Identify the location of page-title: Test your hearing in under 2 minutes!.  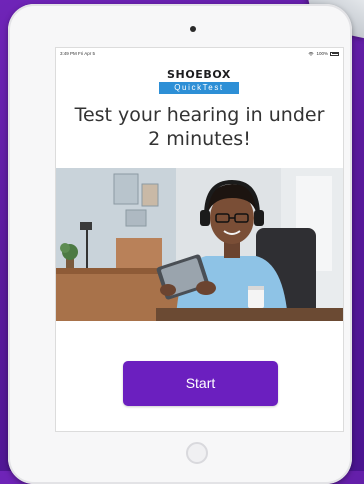
(199, 127).